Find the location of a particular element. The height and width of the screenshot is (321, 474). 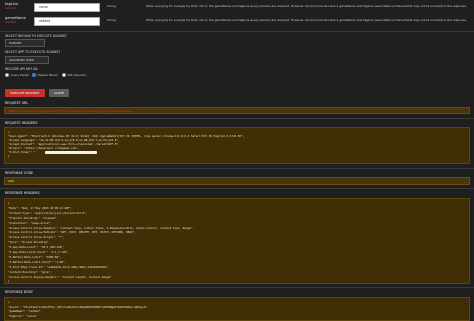

request-headers-title: REQUEST HEADERS is located at coordinates (21, 123).